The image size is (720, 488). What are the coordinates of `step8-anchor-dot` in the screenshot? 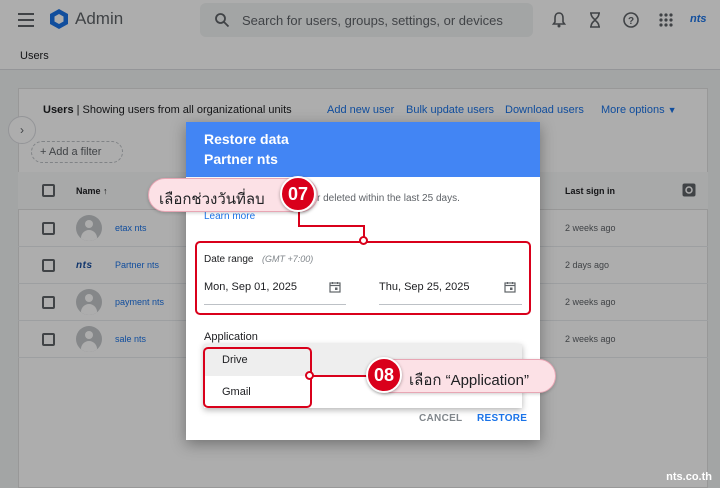 It's located at (309, 375).